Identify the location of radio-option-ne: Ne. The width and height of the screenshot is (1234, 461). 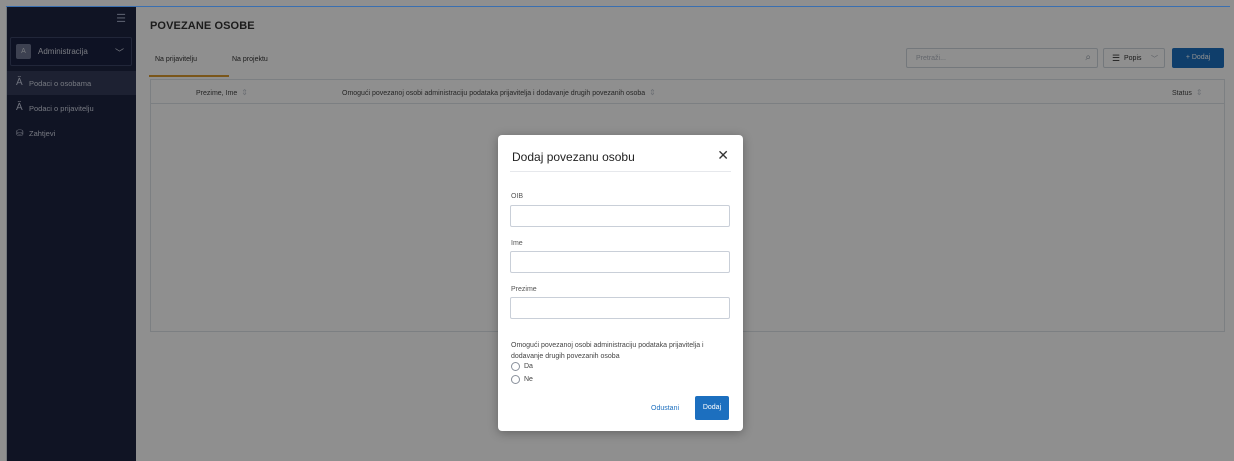
(522, 380).